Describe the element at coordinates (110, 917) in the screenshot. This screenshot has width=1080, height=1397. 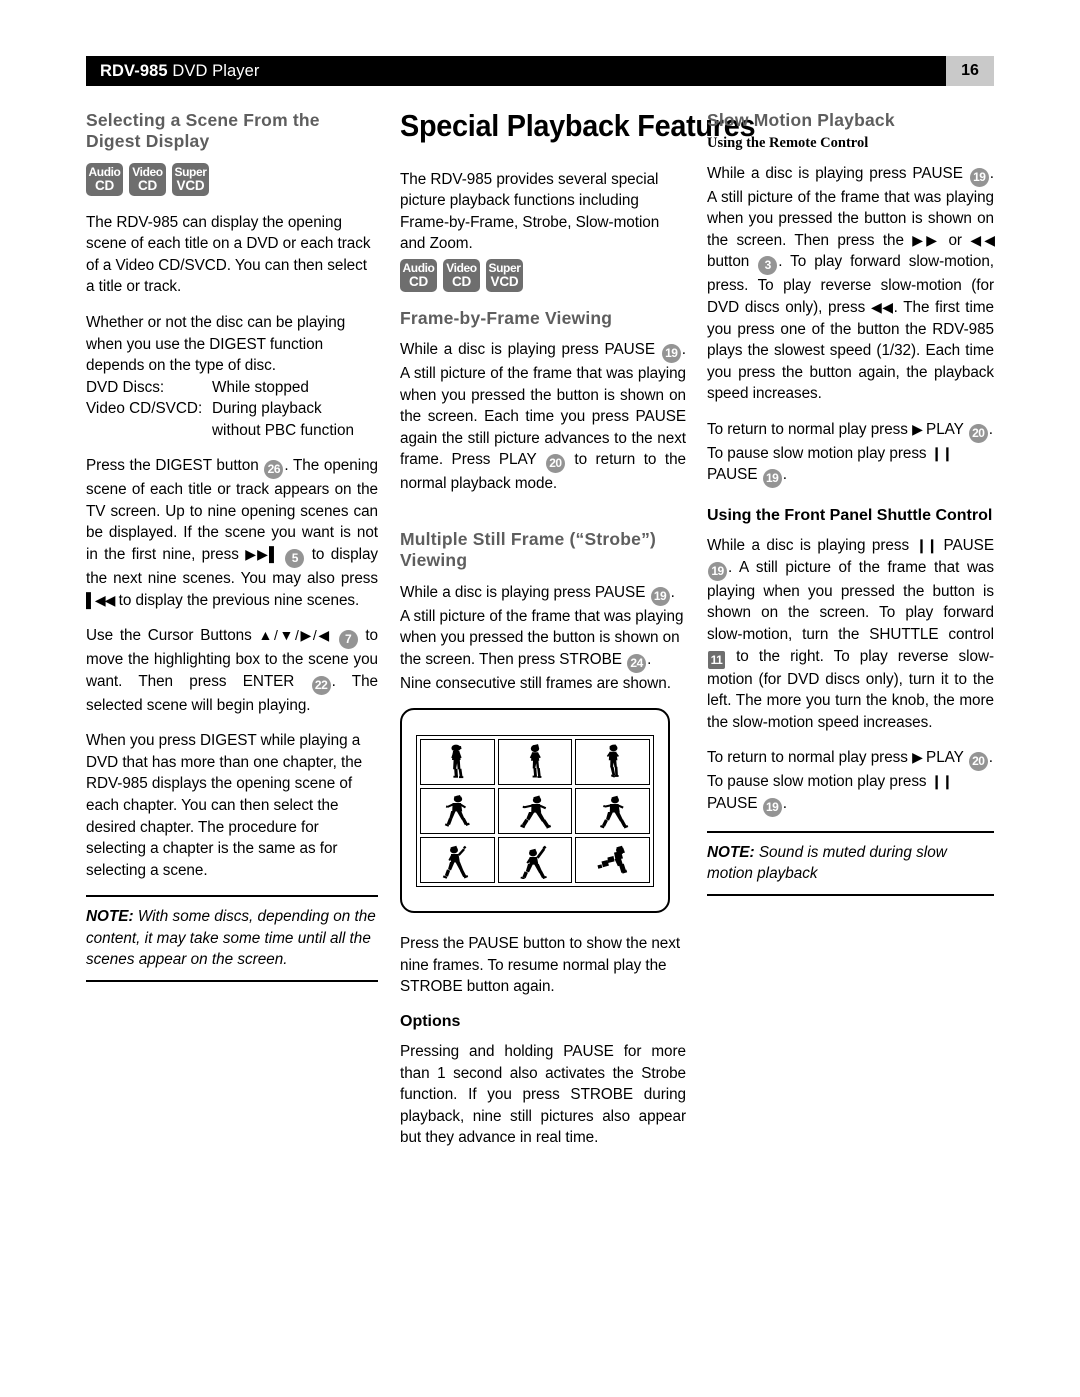
I see `note-label: NOTE:` at that location.